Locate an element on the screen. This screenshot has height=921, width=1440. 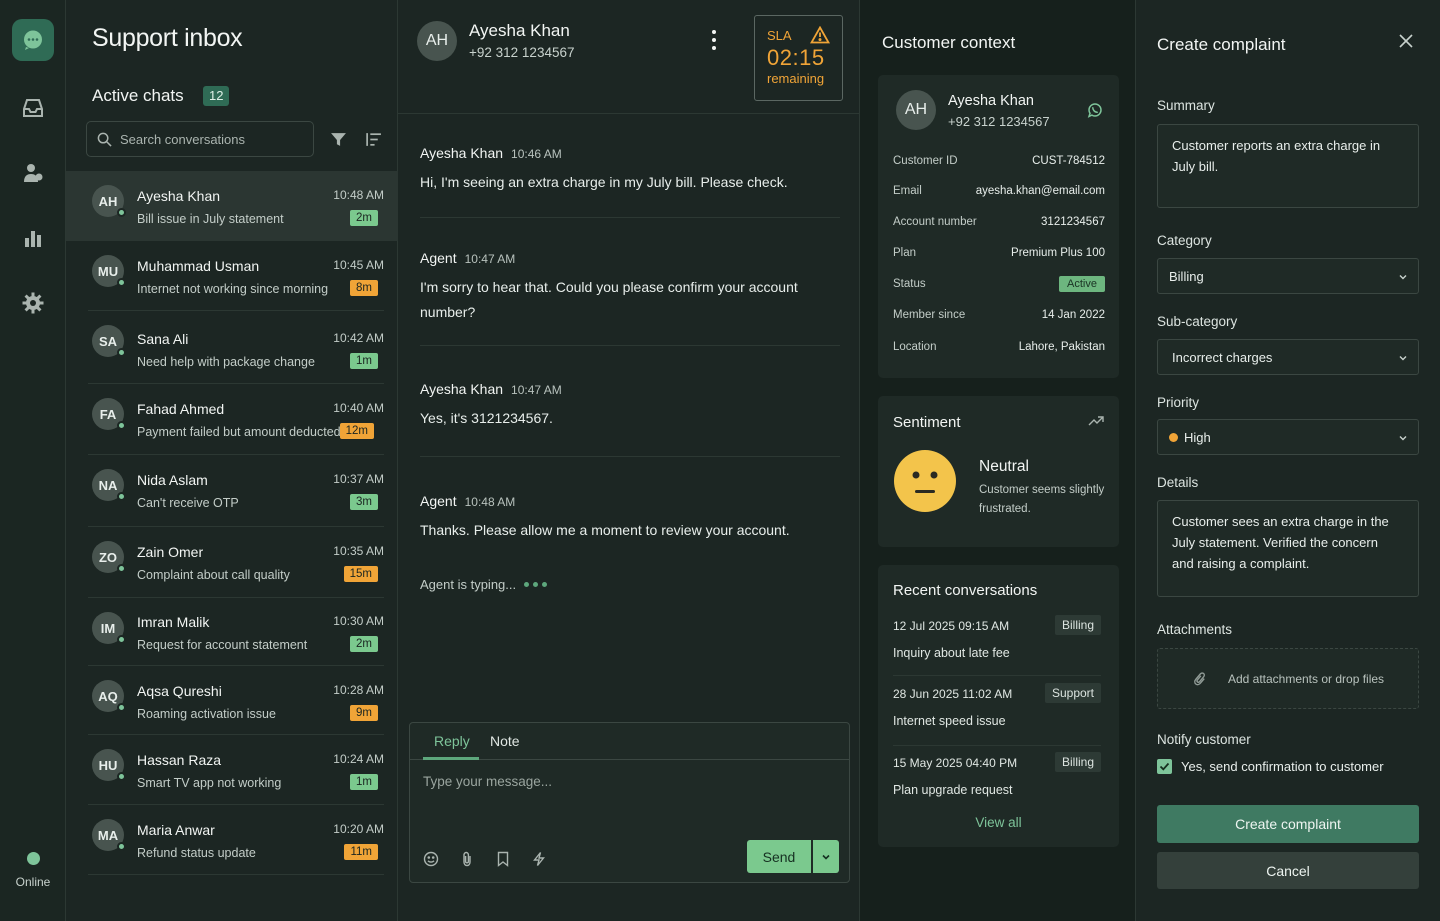
smiley-icon is located at coordinates (431, 859).